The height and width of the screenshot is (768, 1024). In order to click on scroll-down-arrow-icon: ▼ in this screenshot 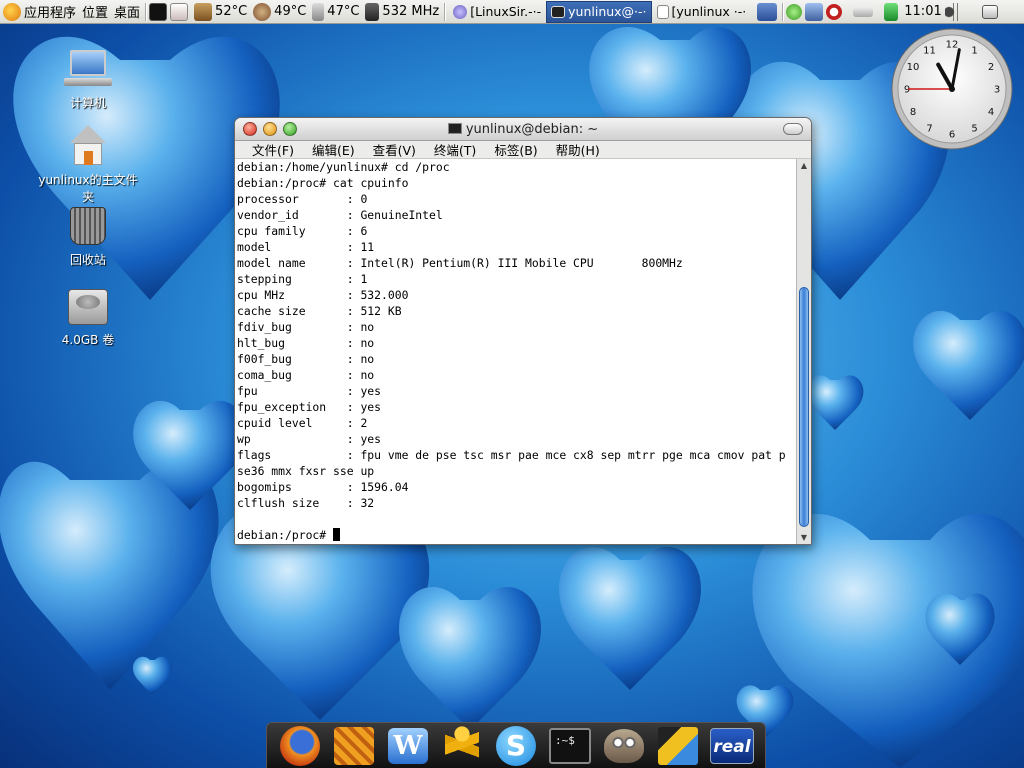, I will do `click(804, 537)`.